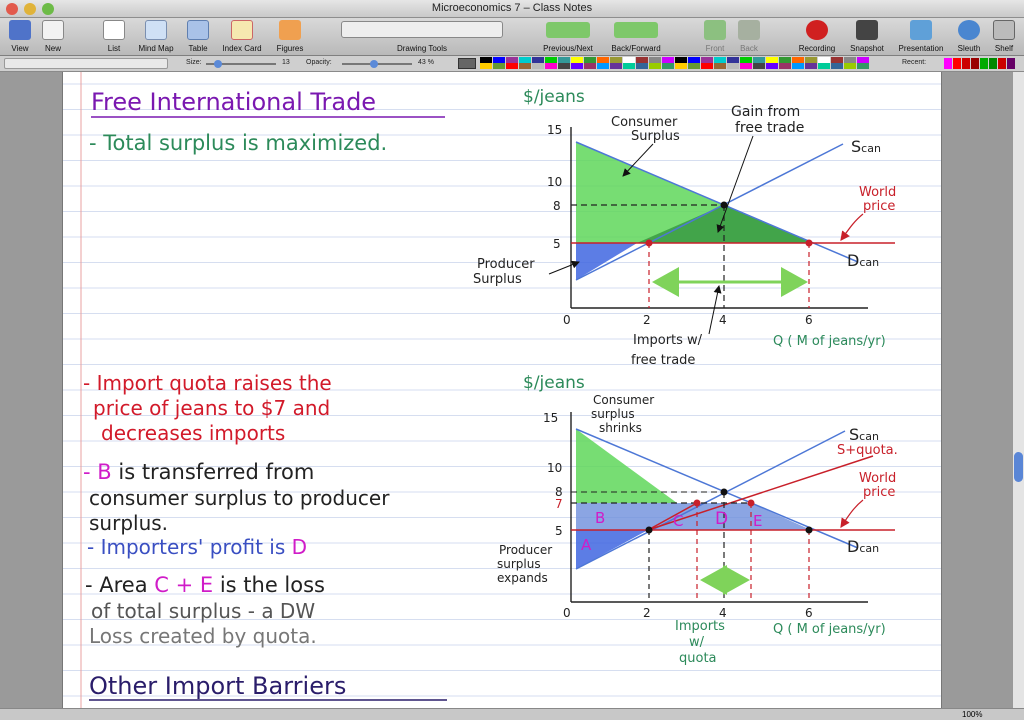 This screenshot has height=720, width=1024. Describe the element at coordinates (1004, 37) in the screenshot. I see `shelf-button: Shelf` at that location.